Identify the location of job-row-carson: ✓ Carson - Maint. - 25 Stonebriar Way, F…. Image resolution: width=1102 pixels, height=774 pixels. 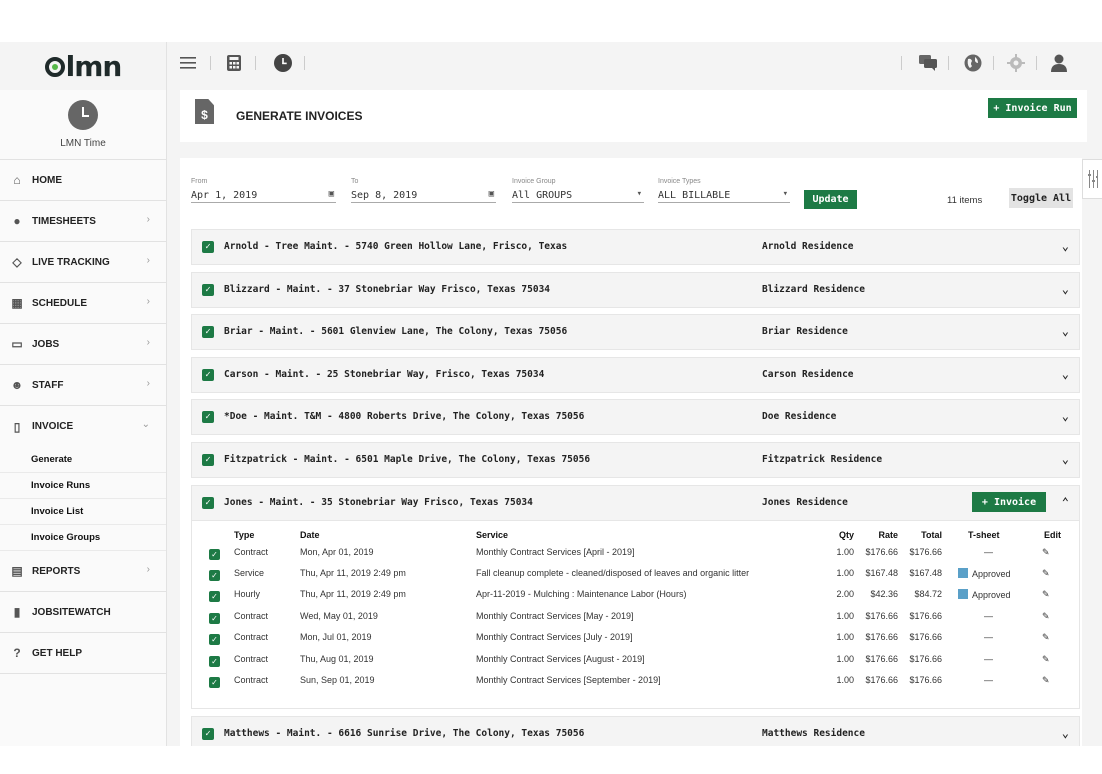
(635, 375).